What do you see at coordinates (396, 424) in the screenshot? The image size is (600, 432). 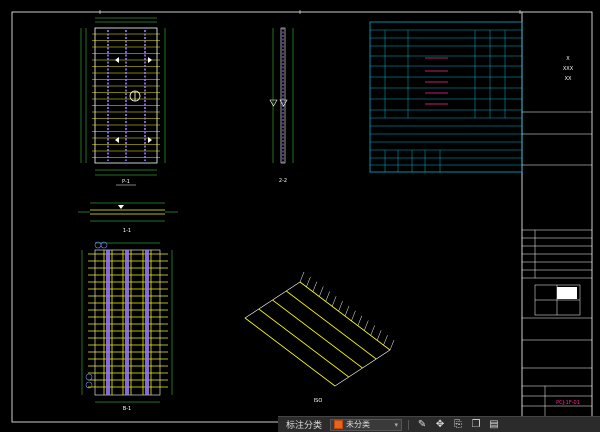 I see `chevron-down-icon: ▾` at bounding box center [396, 424].